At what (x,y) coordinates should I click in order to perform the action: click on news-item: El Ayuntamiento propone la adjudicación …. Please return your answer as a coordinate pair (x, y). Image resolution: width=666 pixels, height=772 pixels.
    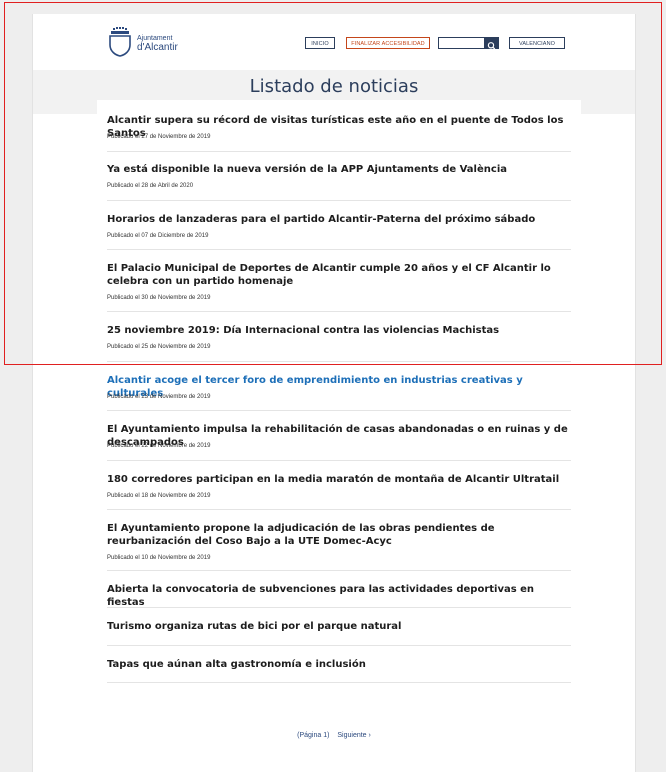
    Looking at the image, I should click on (339, 541).